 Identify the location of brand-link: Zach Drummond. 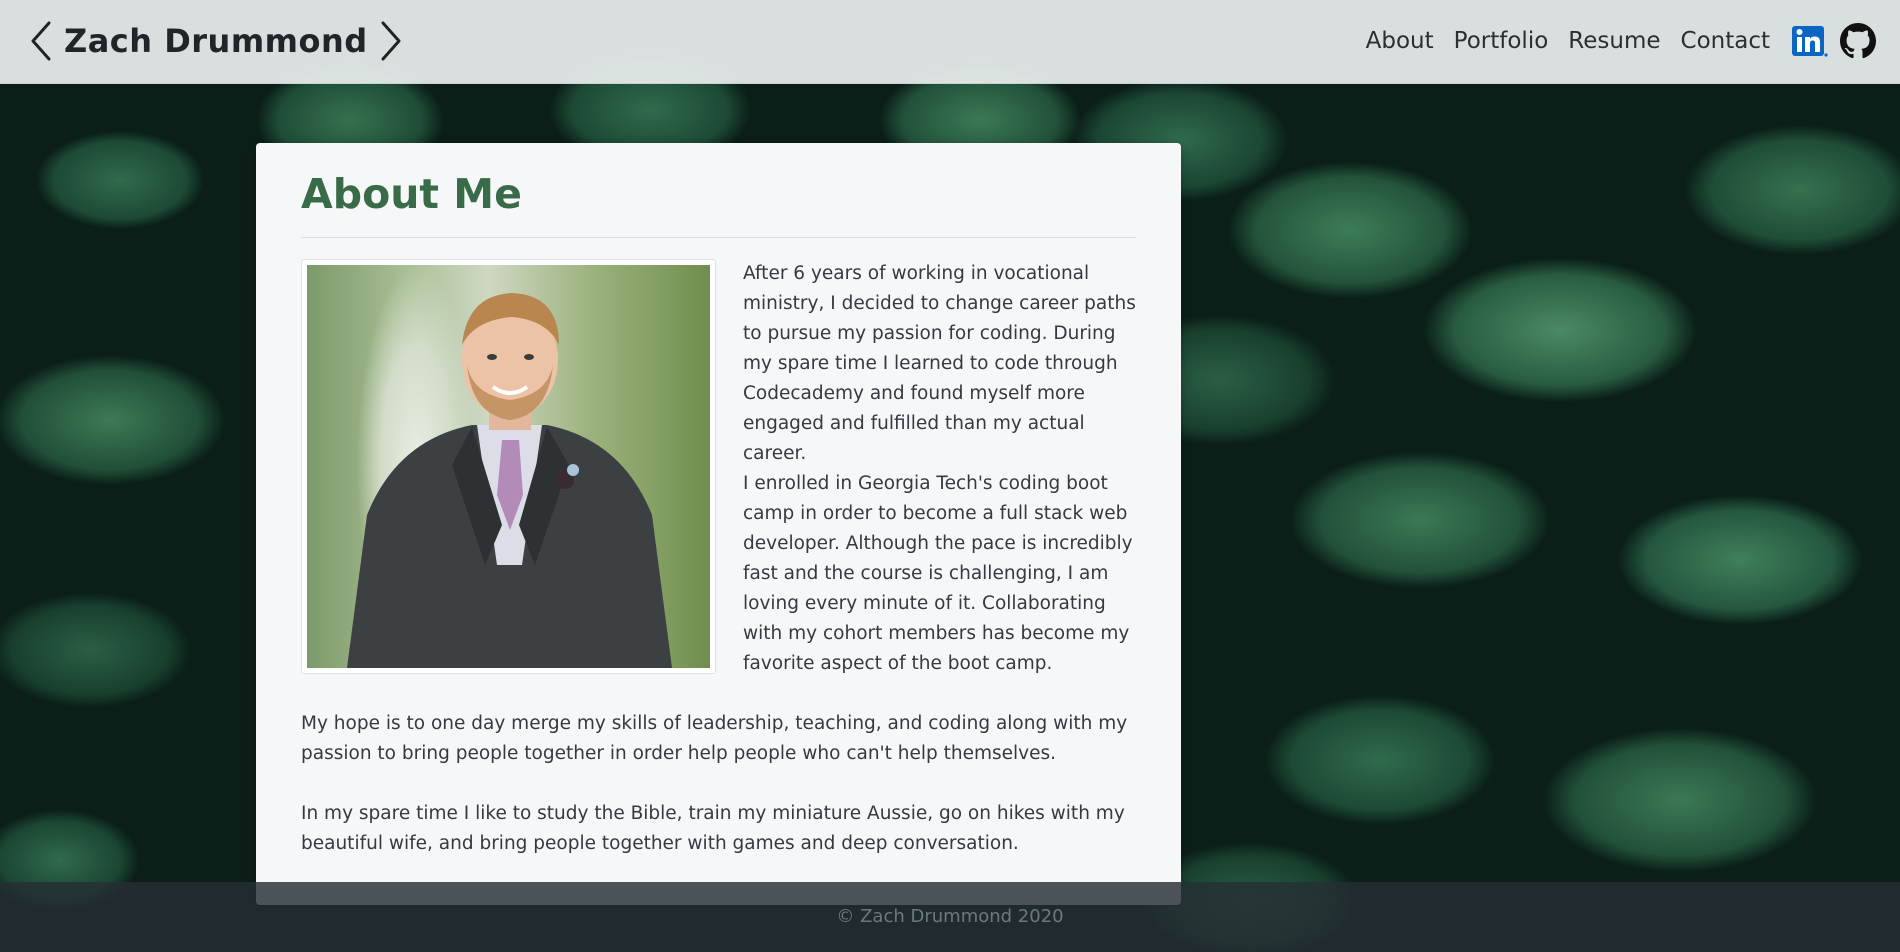
(216, 41).